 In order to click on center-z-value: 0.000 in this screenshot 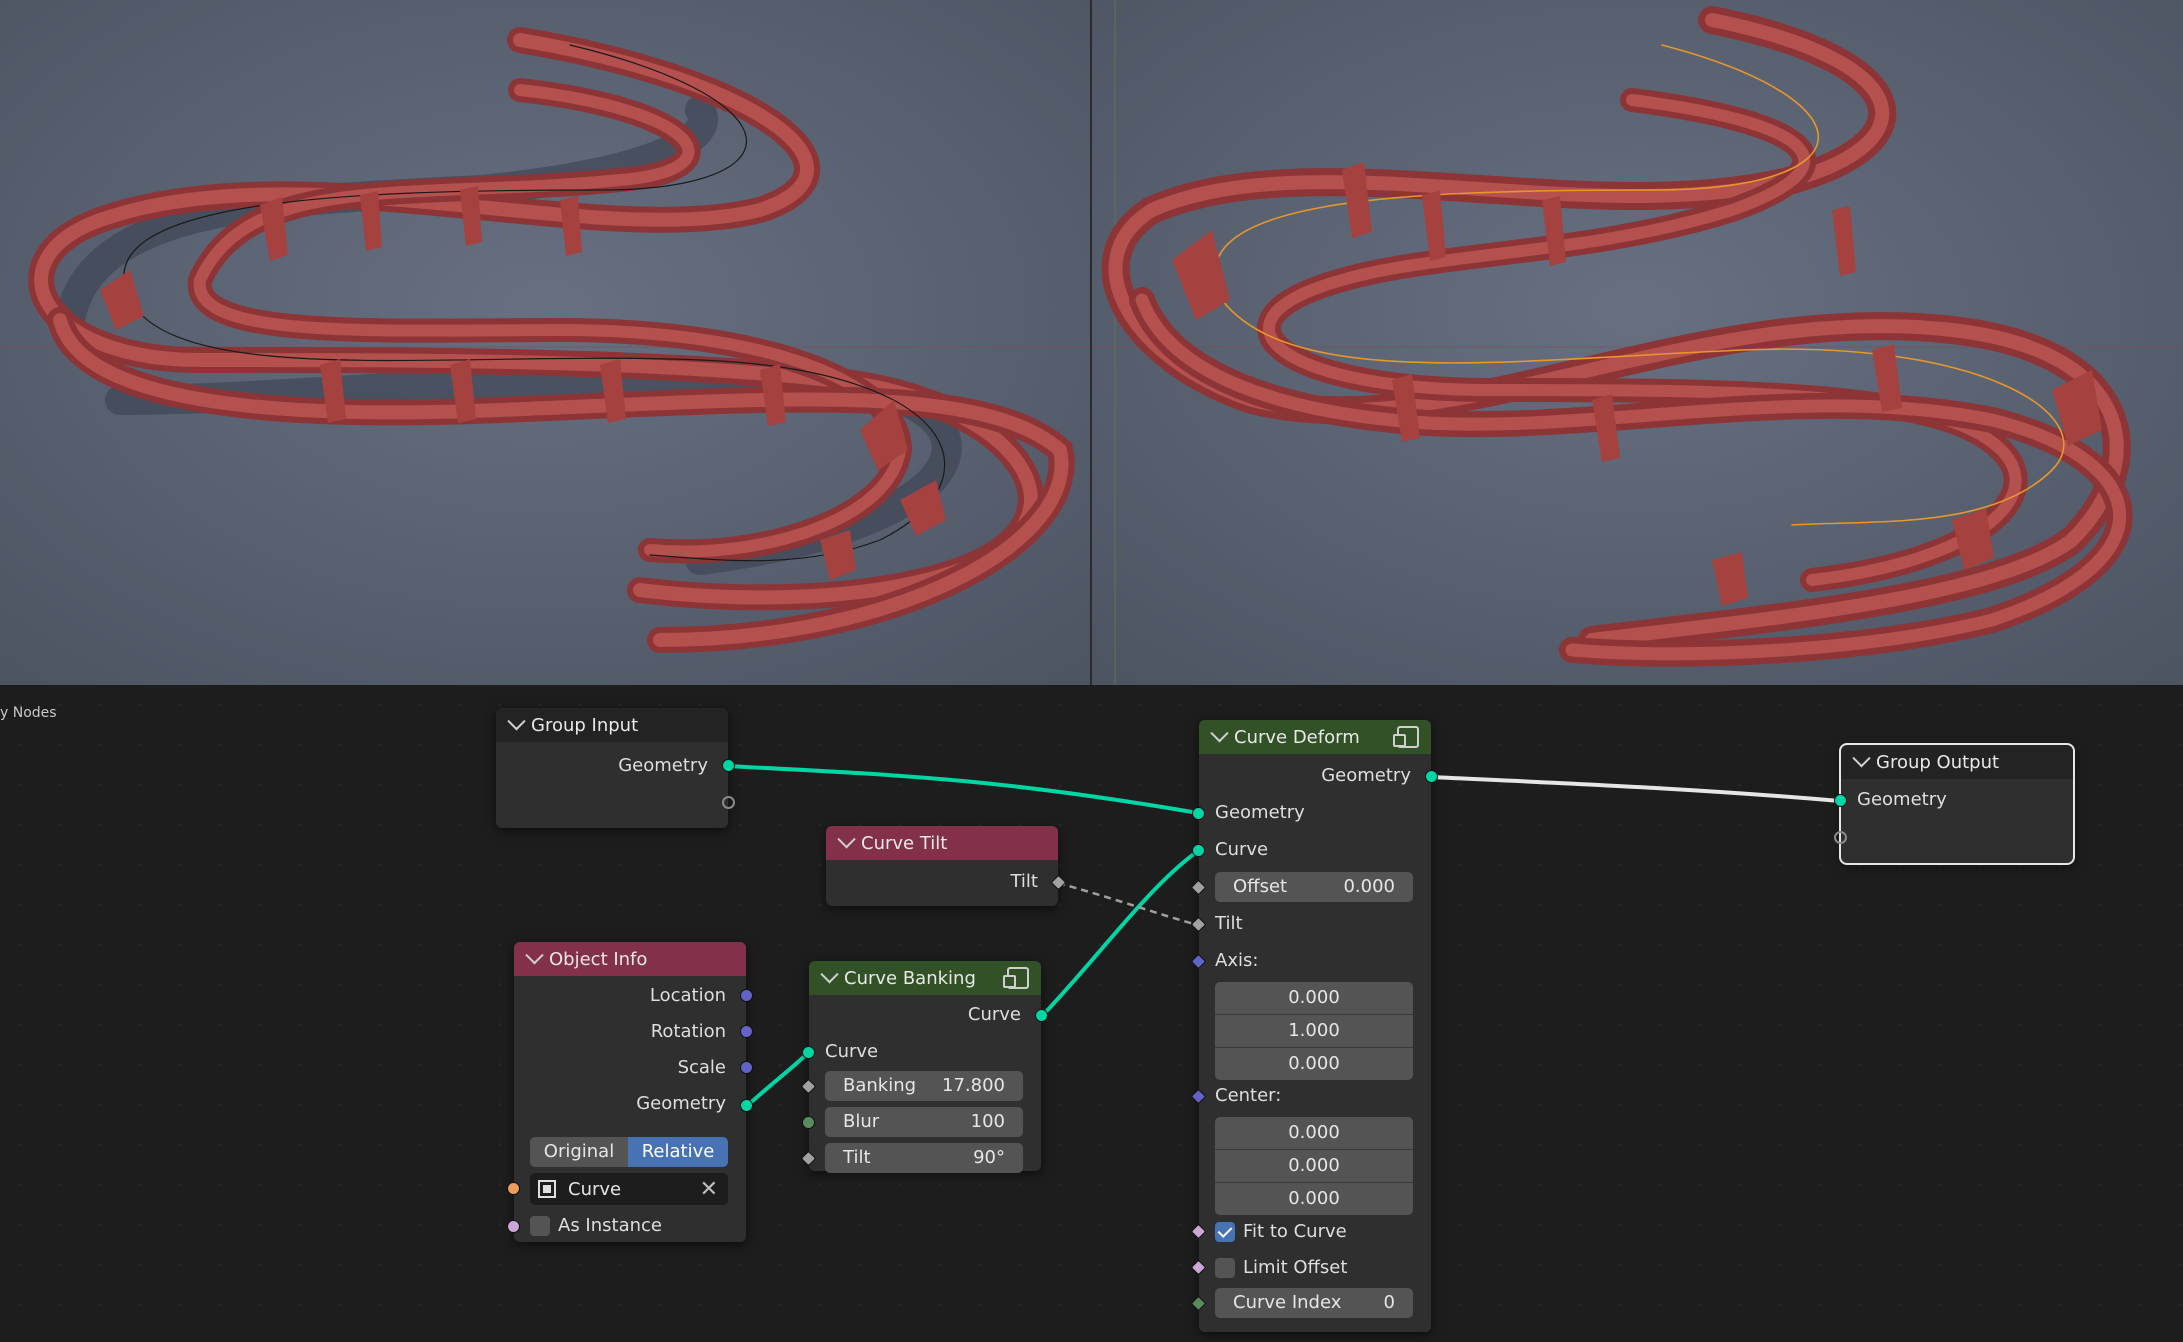, I will do `click(1314, 1199)`.